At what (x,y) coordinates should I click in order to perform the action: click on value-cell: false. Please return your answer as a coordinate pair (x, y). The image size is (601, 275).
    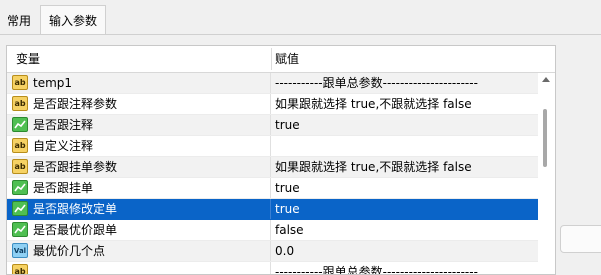
    Looking at the image, I should click on (289, 230).